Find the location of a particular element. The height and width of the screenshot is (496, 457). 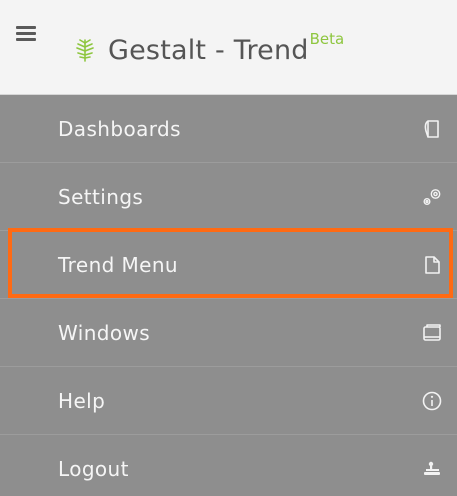

menu-item-windows: Windows is located at coordinates (228, 332).